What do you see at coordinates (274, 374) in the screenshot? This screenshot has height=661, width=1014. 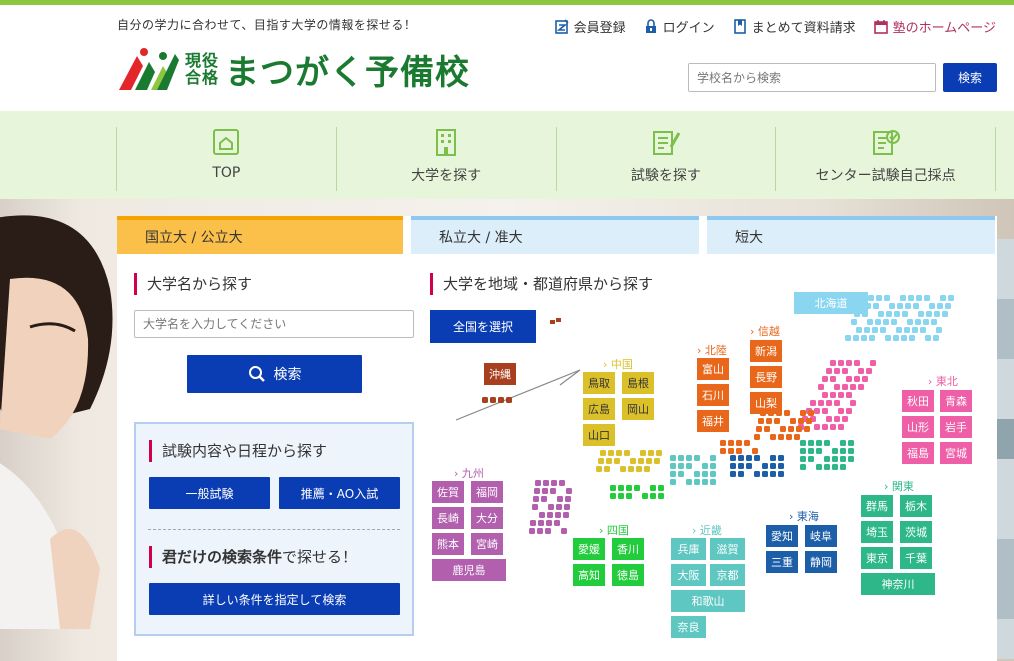 I see `name-search-button: 検索` at bounding box center [274, 374].